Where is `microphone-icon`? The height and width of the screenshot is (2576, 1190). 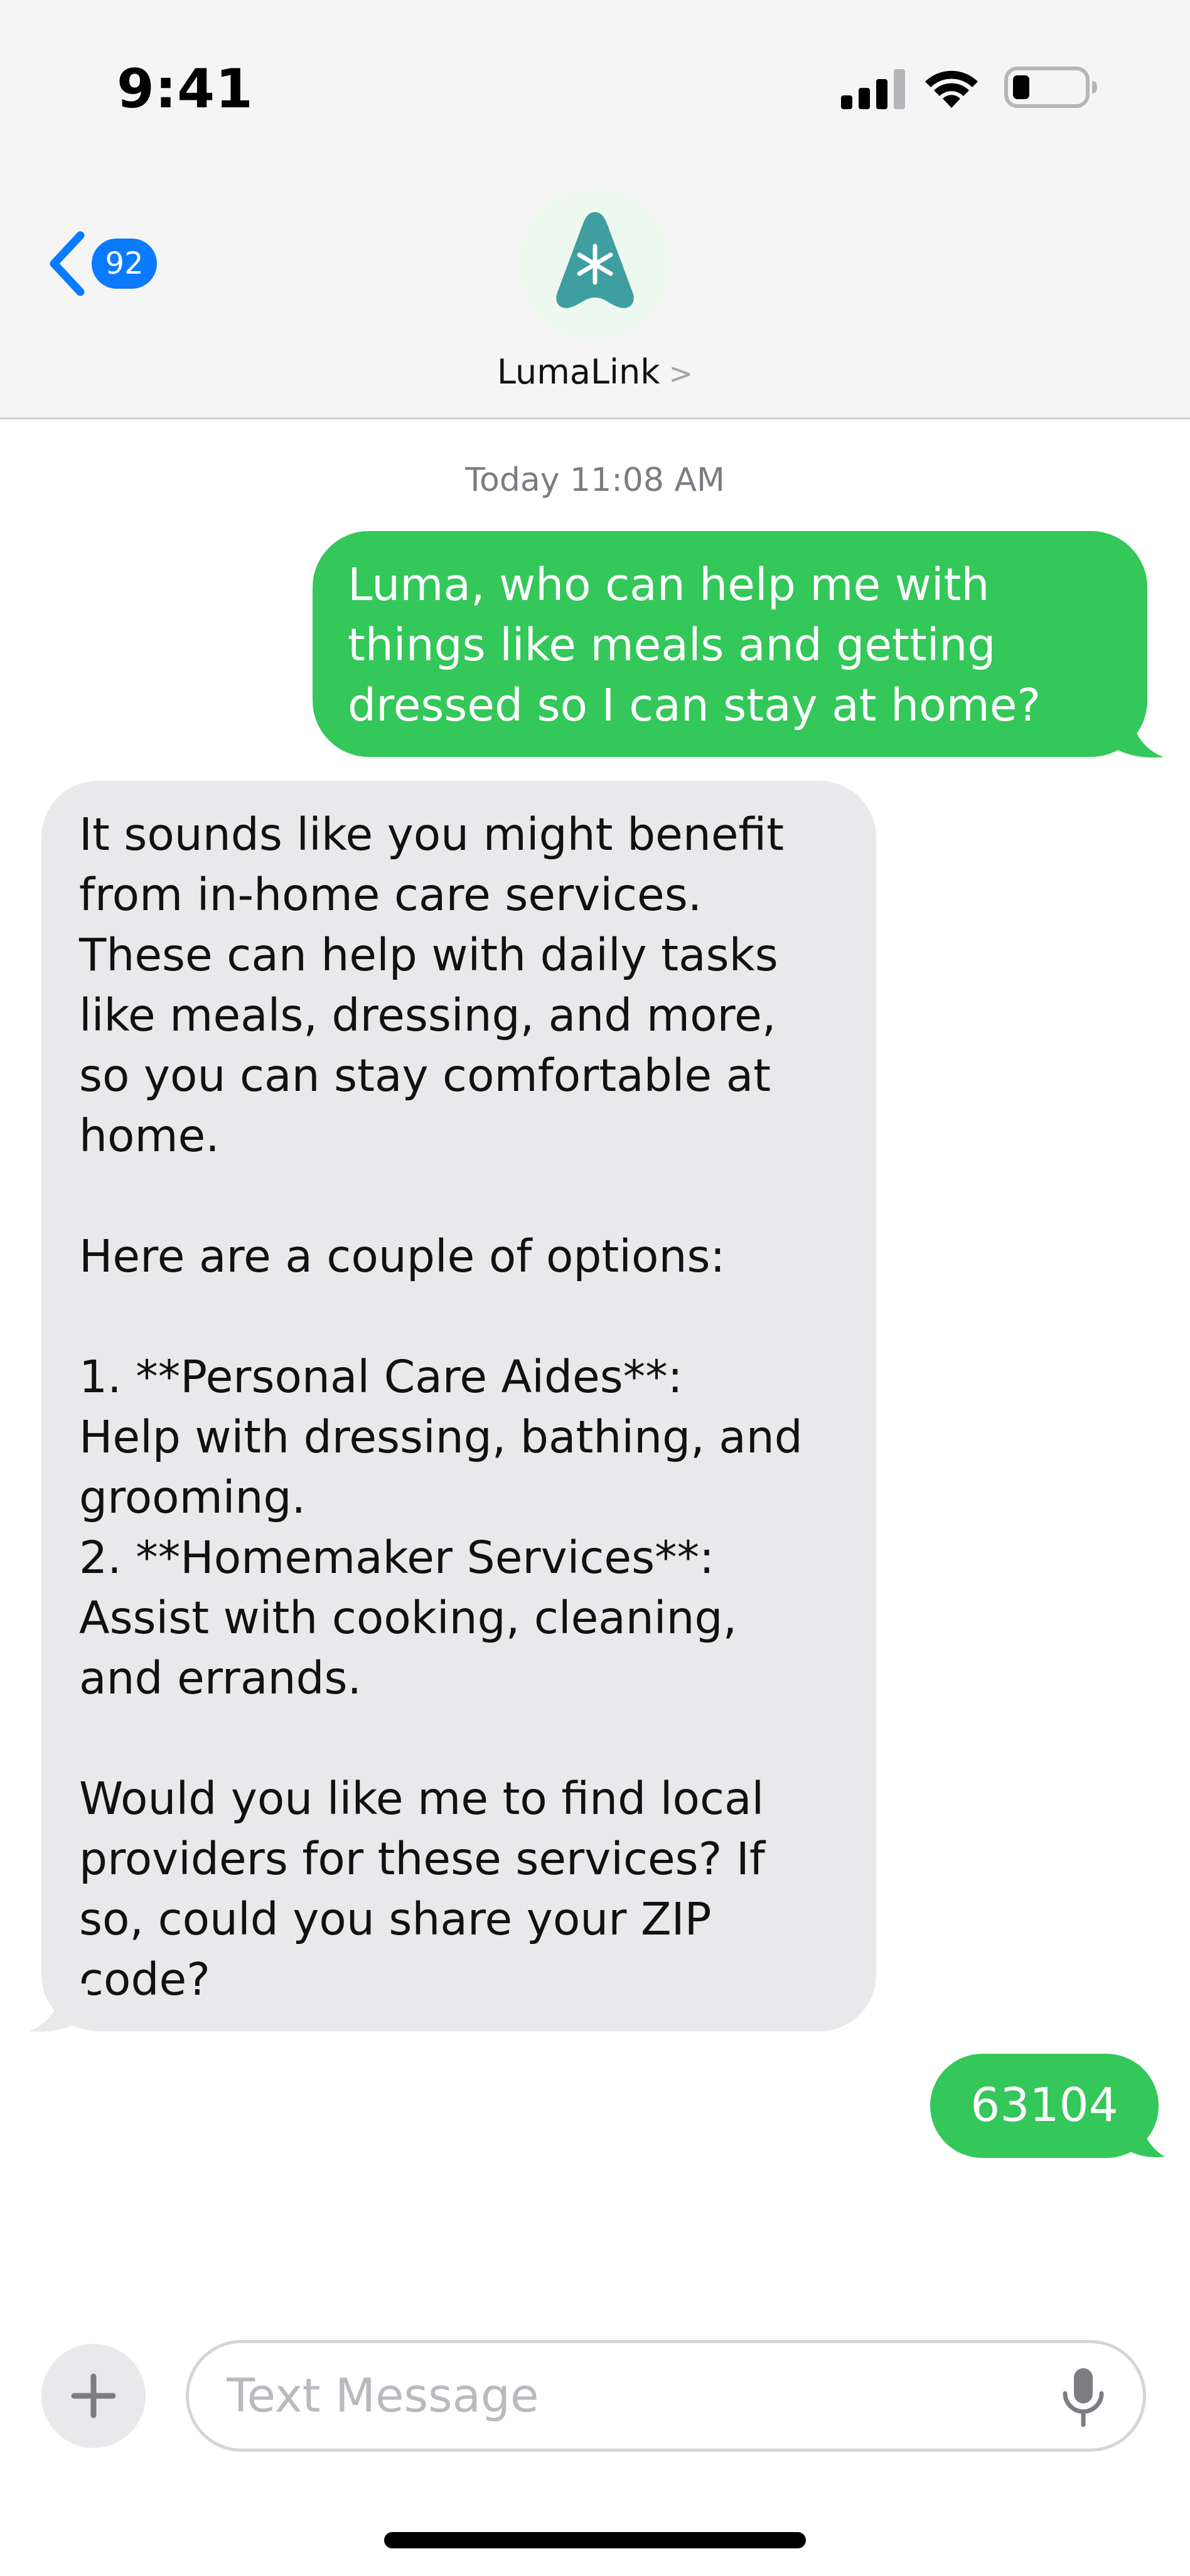
microphone-icon is located at coordinates (1083, 2397).